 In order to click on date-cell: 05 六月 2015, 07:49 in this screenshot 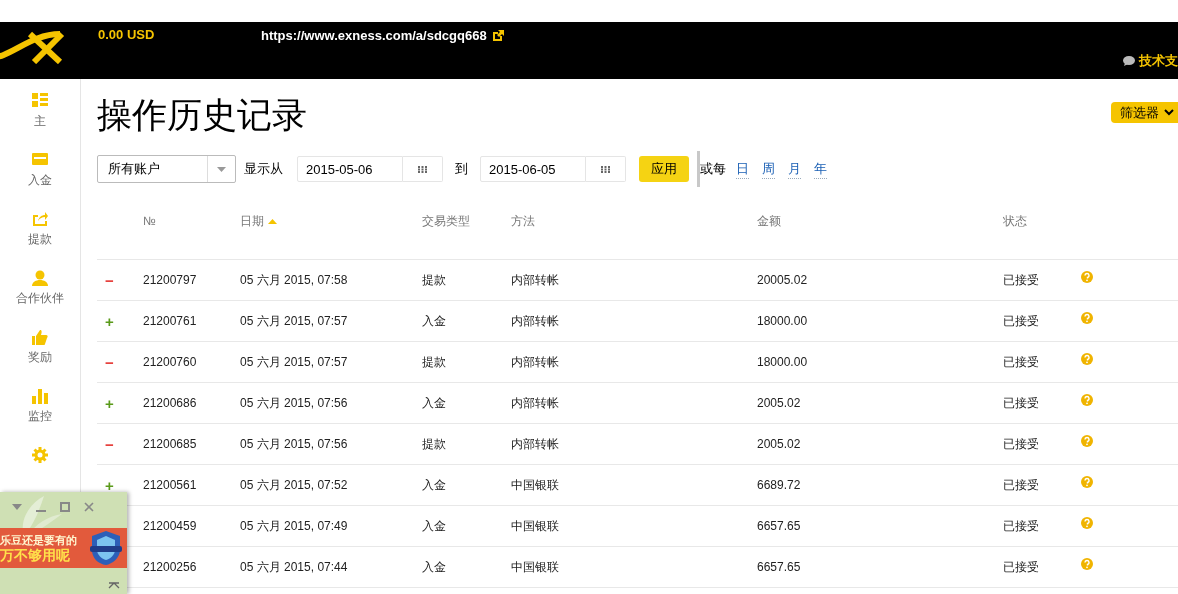, I will do `click(294, 526)`.